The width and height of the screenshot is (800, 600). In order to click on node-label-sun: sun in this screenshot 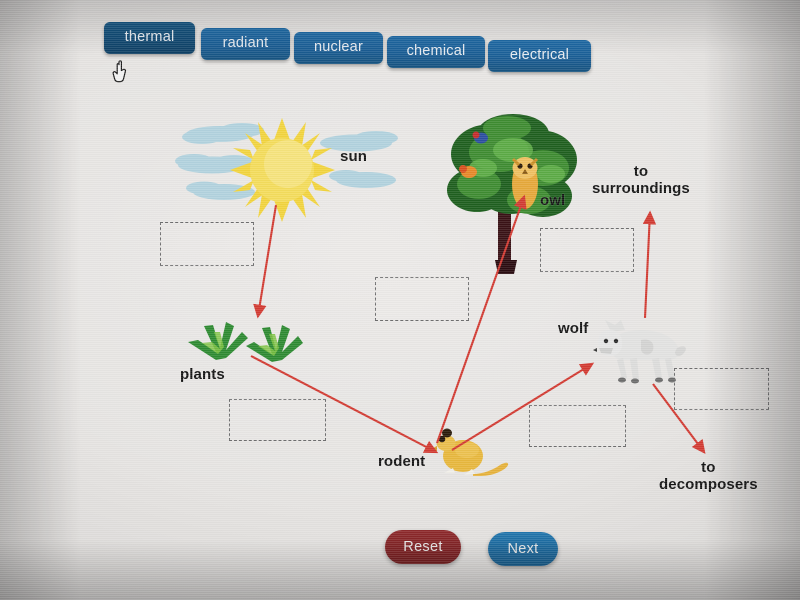, I will do `click(353, 156)`.